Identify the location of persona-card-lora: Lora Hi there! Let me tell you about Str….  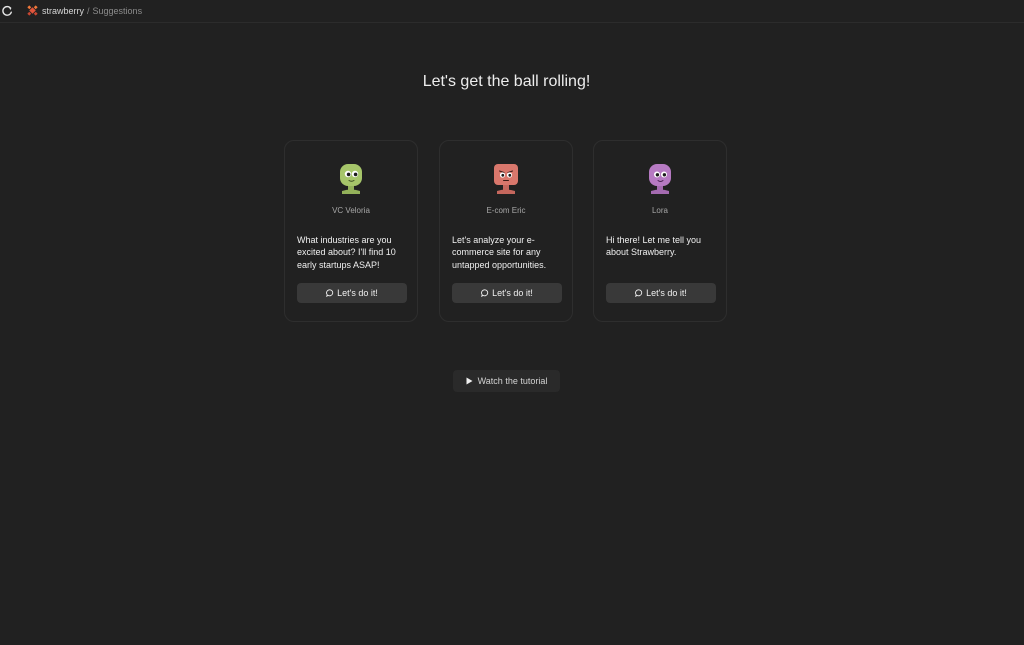
(660, 231).